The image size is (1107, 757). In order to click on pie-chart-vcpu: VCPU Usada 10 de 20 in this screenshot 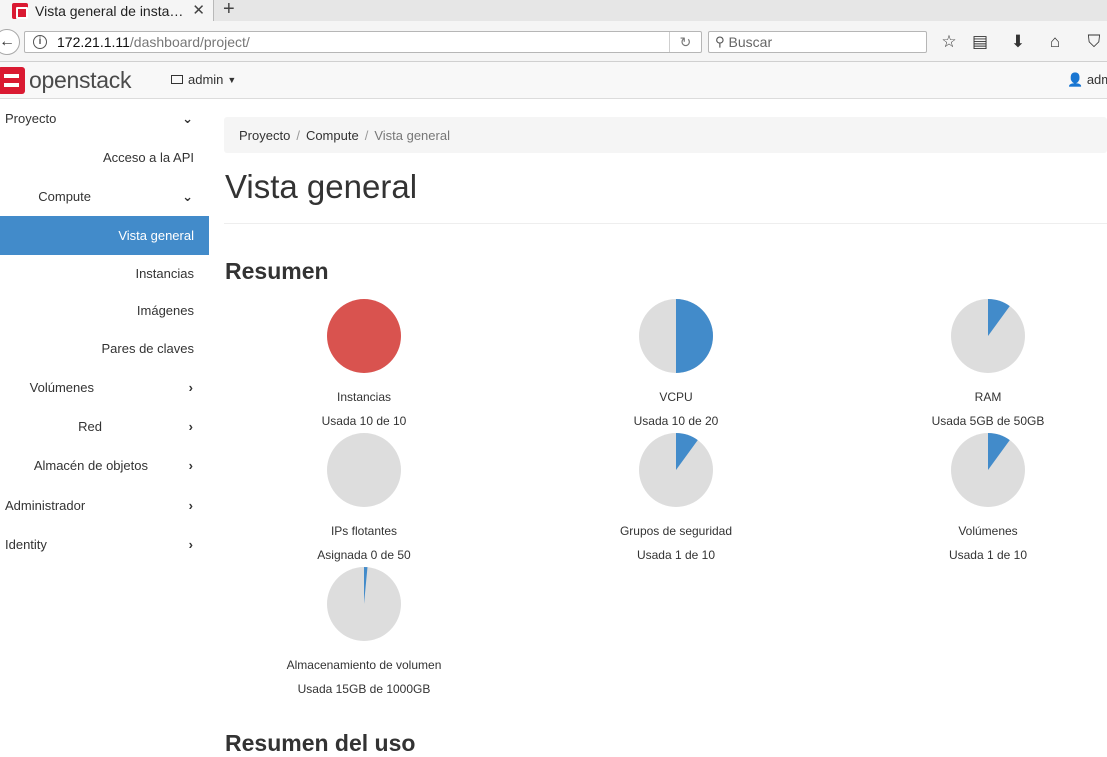, I will do `click(676, 363)`.